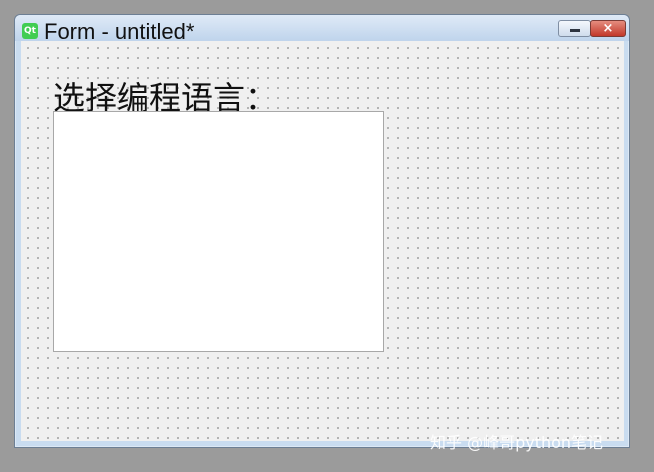  What do you see at coordinates (517, 442) in the screenshot?
I see `watermark-text: 知乎 @峰哥python笔记` at bounding box center [517, 442].